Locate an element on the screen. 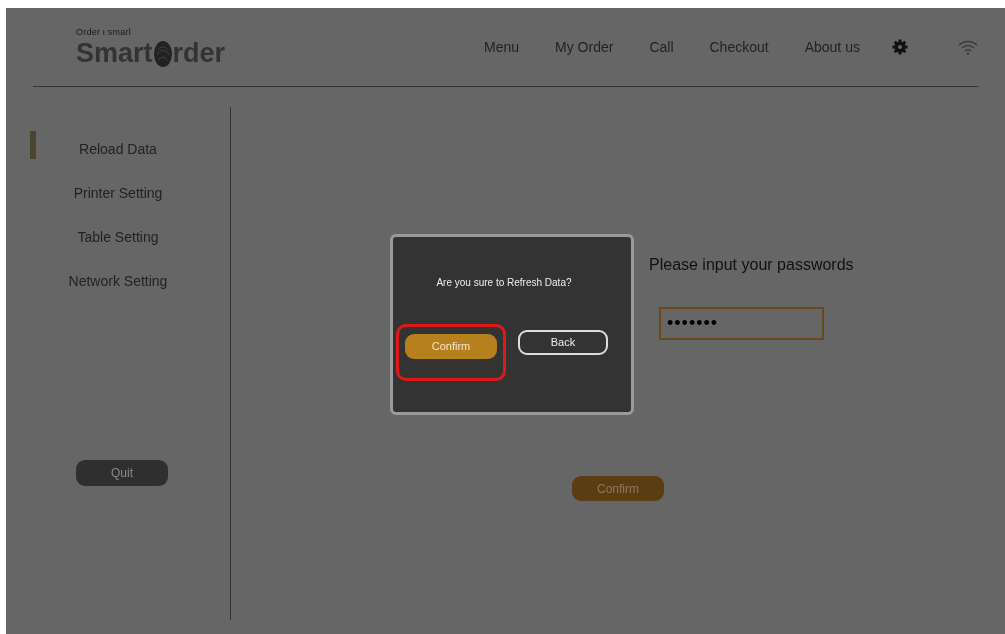  nav-link: About us is located at coordinates (832, 47).